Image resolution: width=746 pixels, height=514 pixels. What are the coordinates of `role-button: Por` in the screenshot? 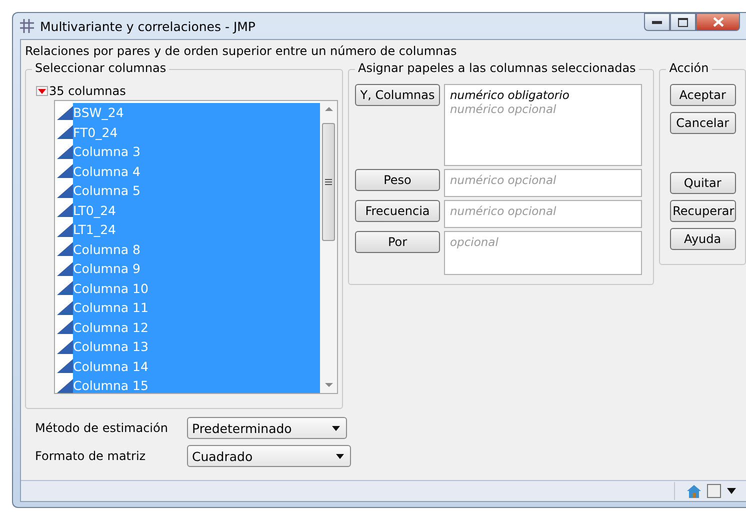 It's located at (397, 242).